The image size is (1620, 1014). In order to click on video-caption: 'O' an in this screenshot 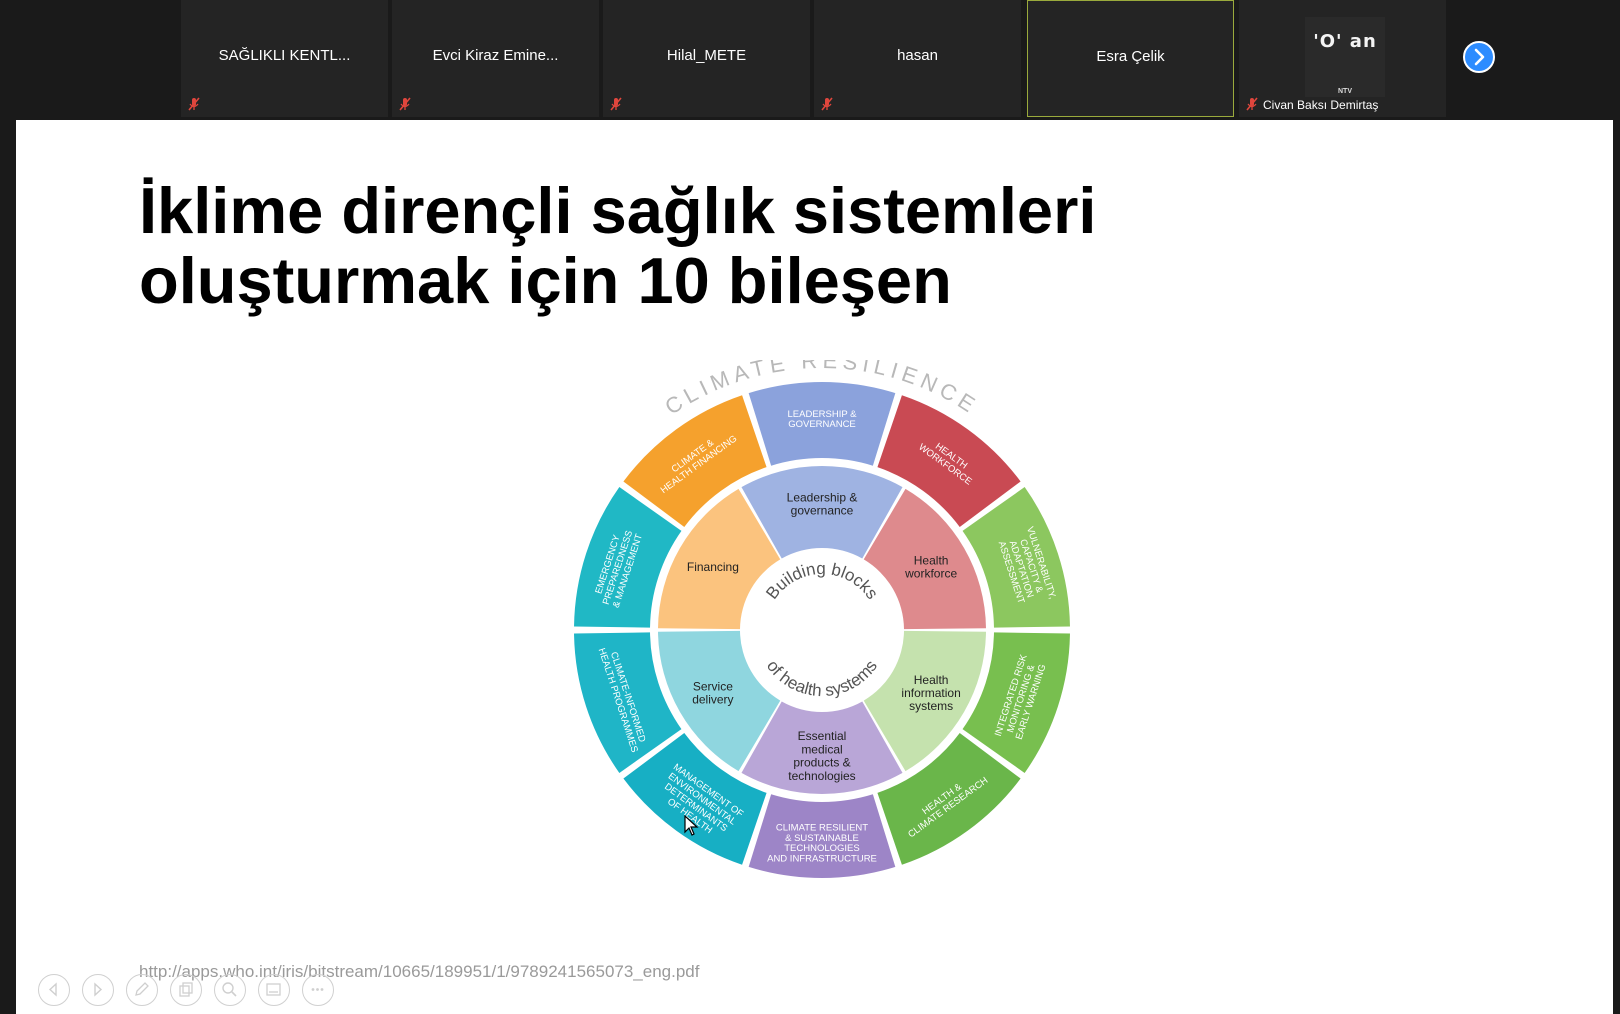, I will do `click(1345, 41)`.